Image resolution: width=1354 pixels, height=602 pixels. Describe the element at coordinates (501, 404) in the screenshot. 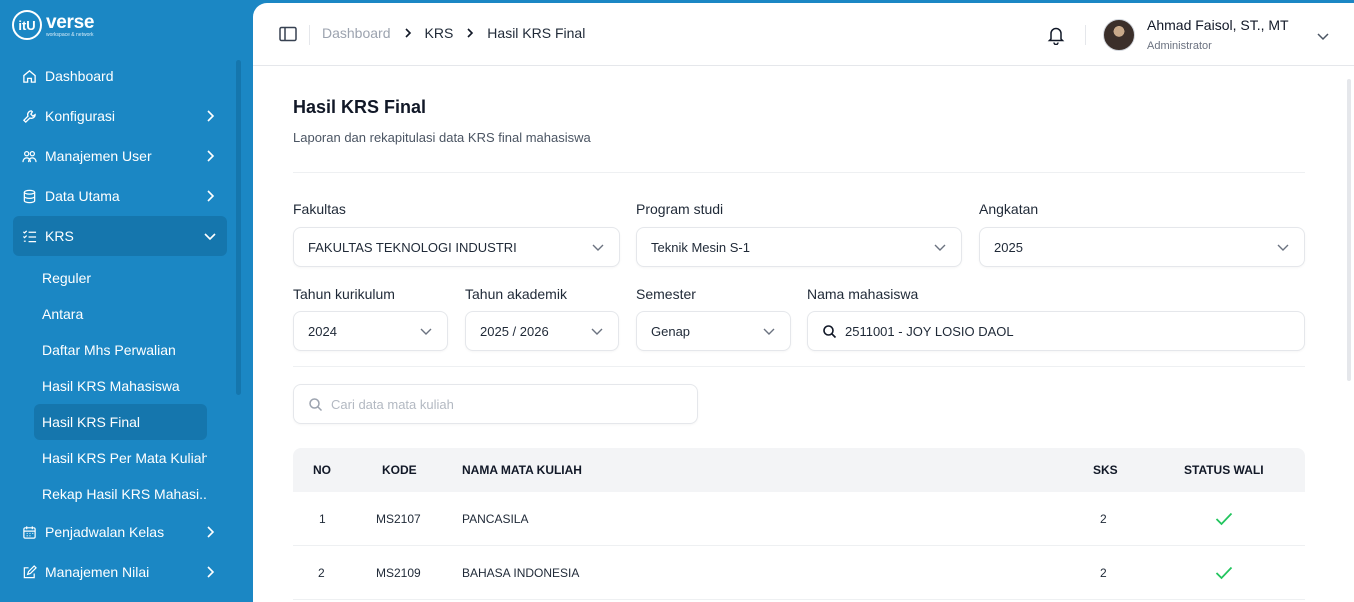

I see `course-search-input` at that location.